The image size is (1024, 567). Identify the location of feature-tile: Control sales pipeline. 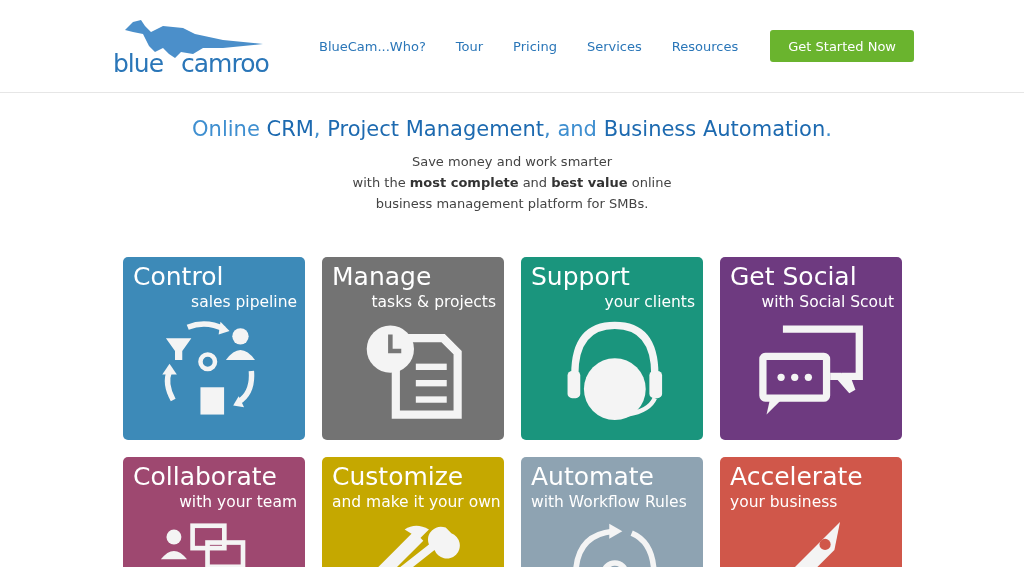
(214, 348).